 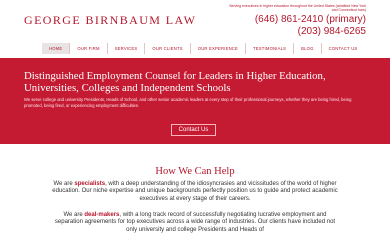 What do you see at coordinates (308, 48) in the screenshot?
I see `nav-item-blog: BLOG` at bounding box center [308, 48].